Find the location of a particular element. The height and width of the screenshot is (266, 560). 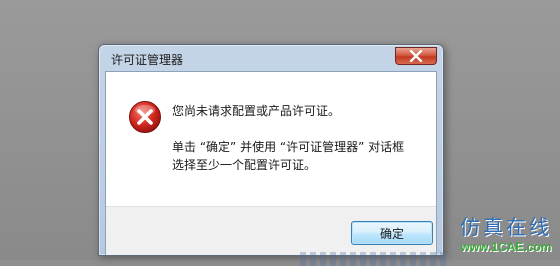

message-line-2: 单击 “确定” 并使用 “许可证管理器” 对话框 is located at coordinates (288, 147).